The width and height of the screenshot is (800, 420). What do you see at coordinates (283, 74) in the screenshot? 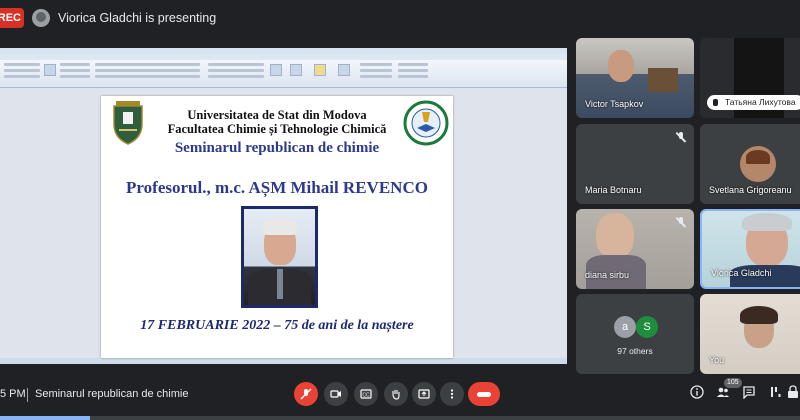
I see `word-ribbon` at bounding box center [283, 74].